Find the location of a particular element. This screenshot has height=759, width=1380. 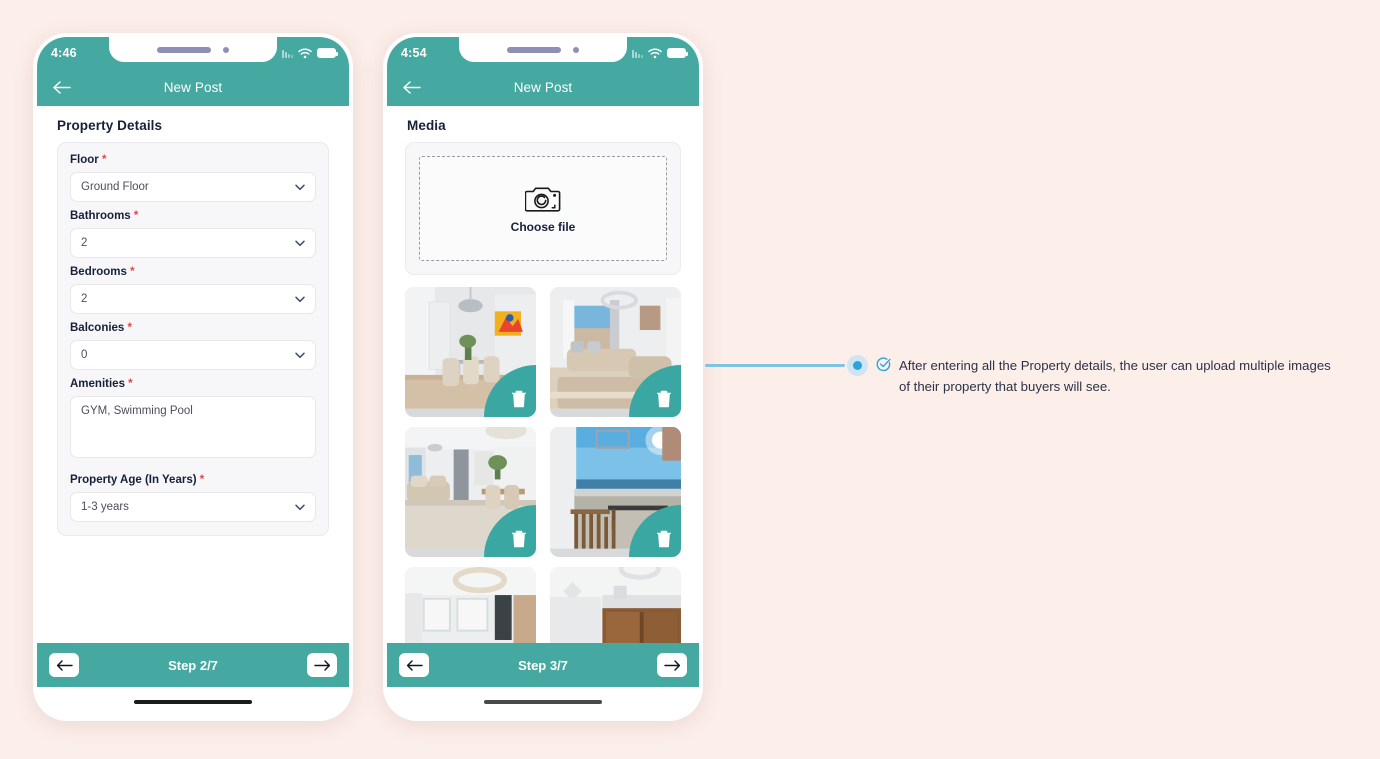

choose-file-dropzone: Choose file is located at coordinates (543, 208).